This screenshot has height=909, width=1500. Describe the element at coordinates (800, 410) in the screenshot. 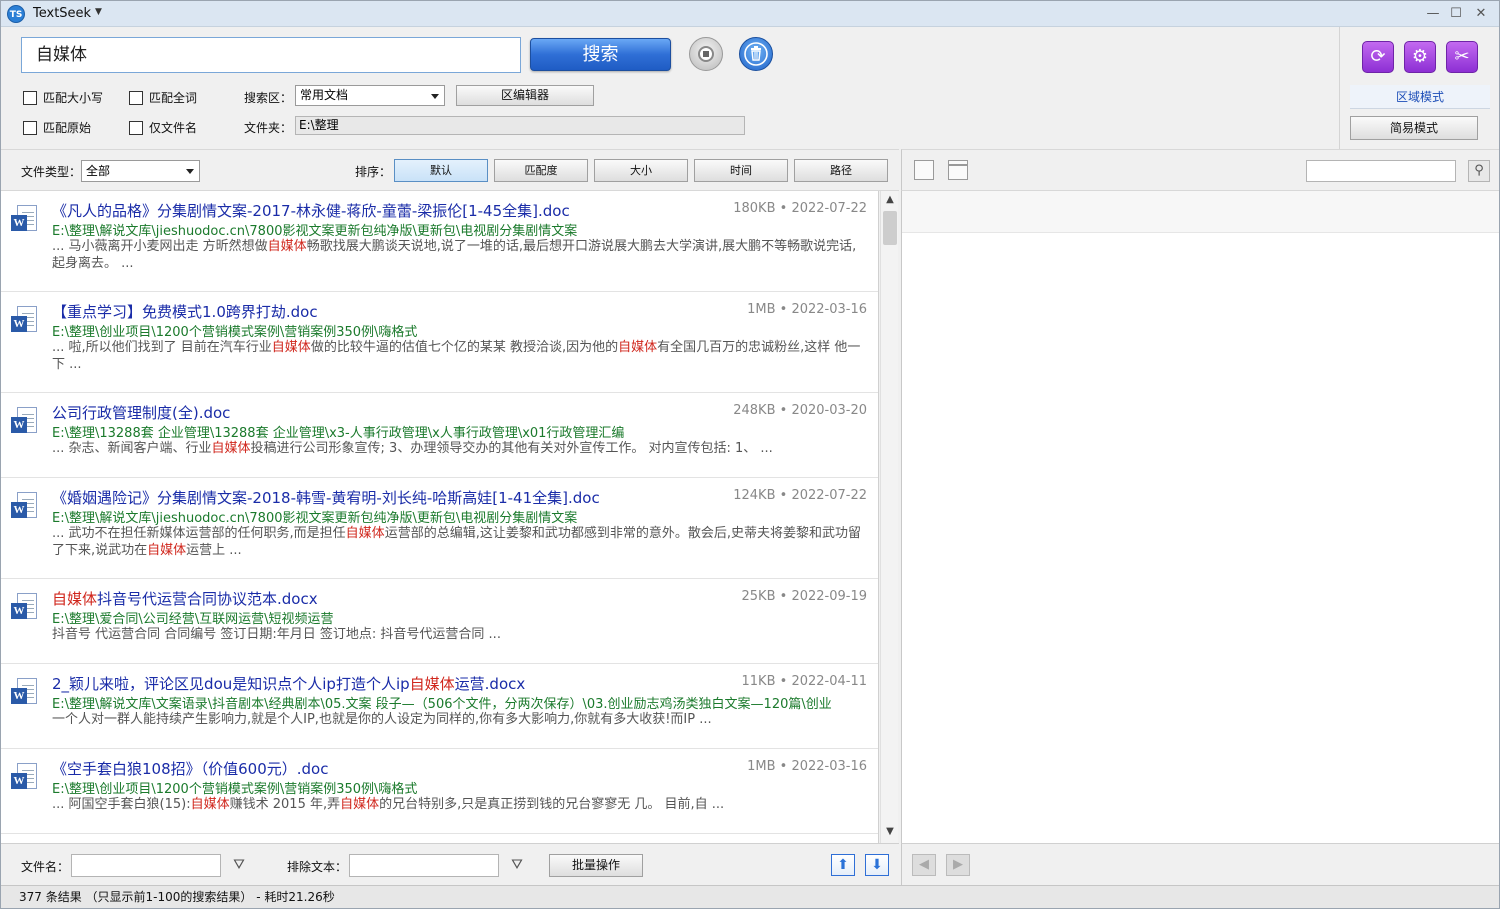

I see `result-meta: 248KB • 2020-03-20` at that location.